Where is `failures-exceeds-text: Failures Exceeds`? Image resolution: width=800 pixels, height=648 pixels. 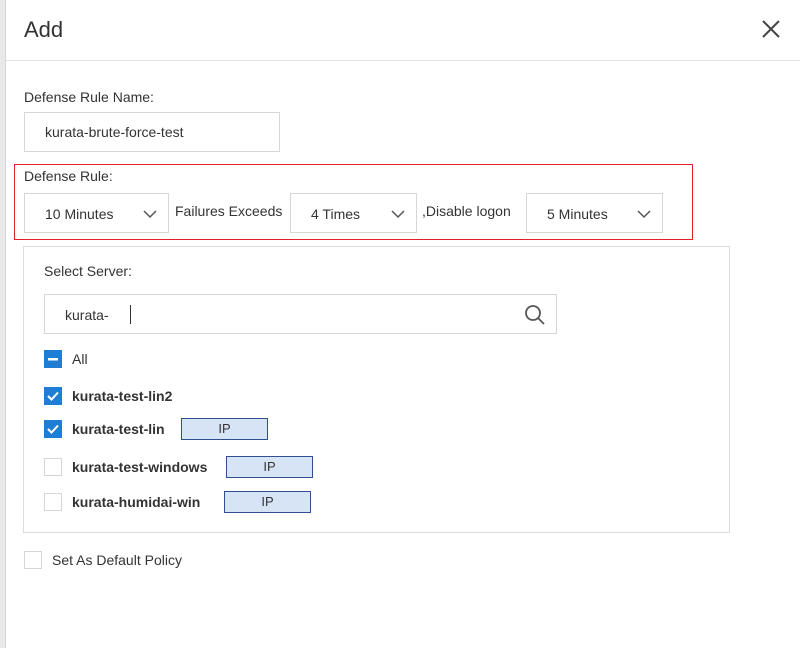 failures-exceeds-text: Failures Exceeds is located at coordinates (229, 211).